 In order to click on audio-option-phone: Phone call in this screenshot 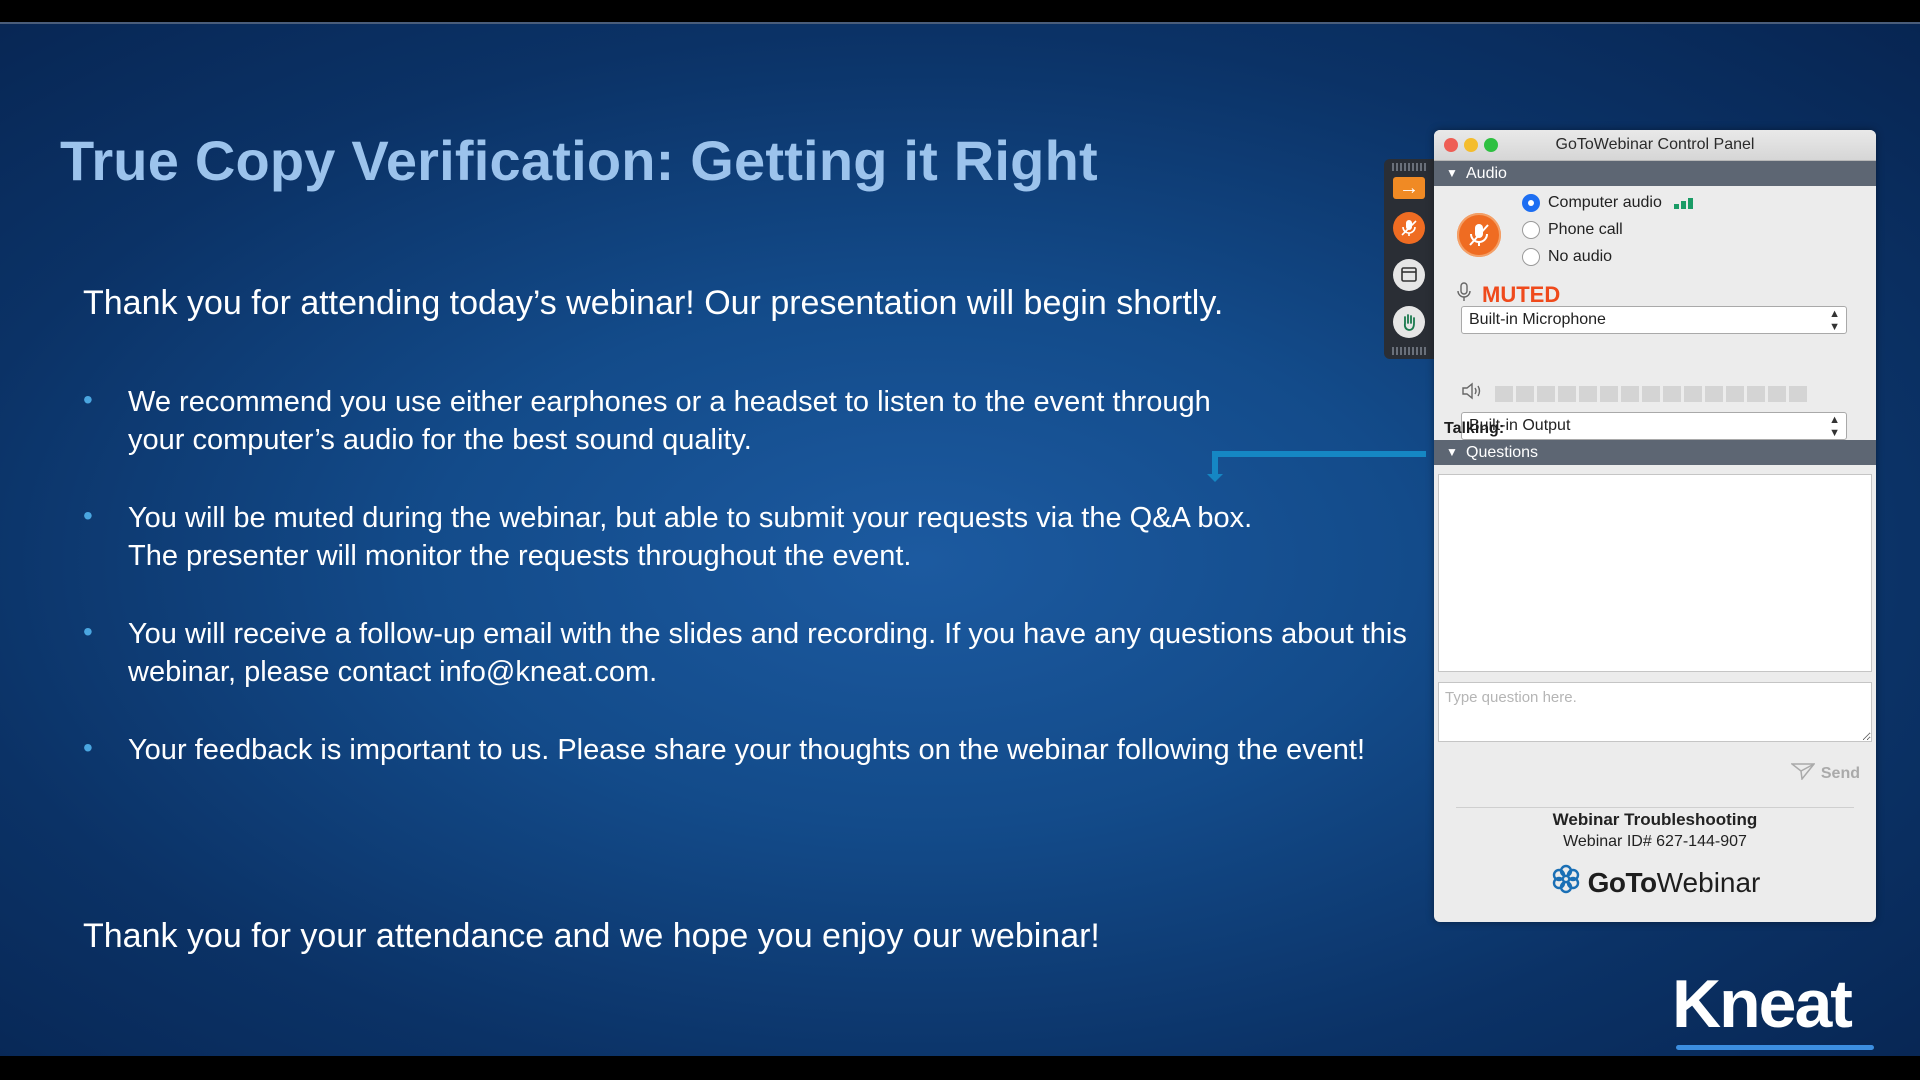, I will do `click(1572, 230)`.